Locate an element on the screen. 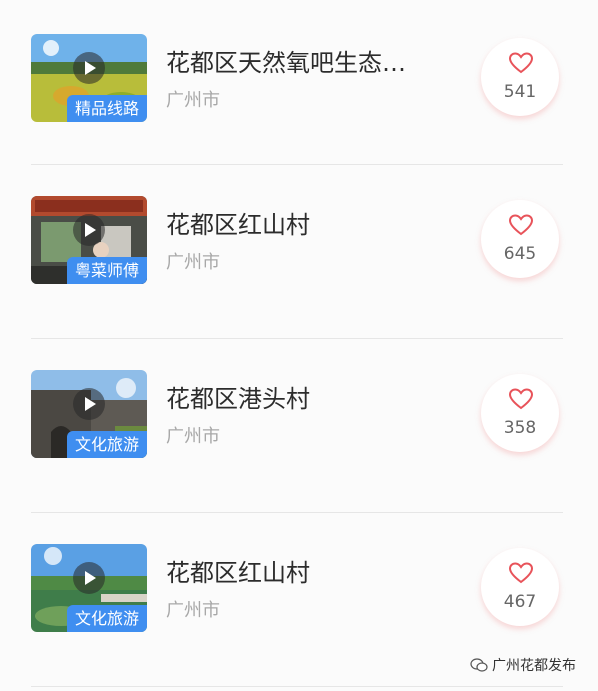 The height and width of the screenshot is (691, 598). like-button: 467 is located at coordinates (520, 587).